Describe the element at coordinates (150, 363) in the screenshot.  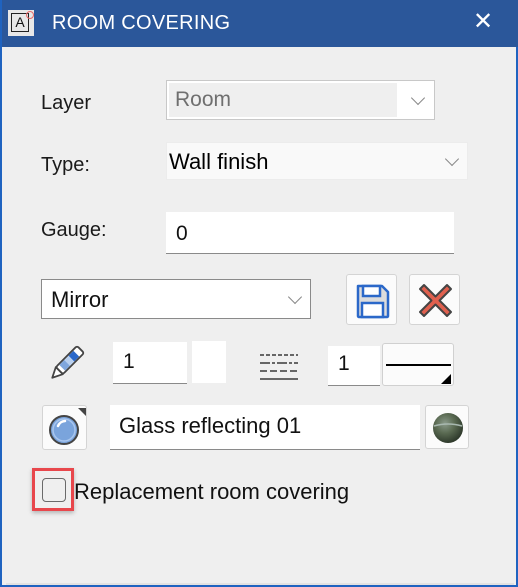
I see `pen-width-input: 1` at that location.